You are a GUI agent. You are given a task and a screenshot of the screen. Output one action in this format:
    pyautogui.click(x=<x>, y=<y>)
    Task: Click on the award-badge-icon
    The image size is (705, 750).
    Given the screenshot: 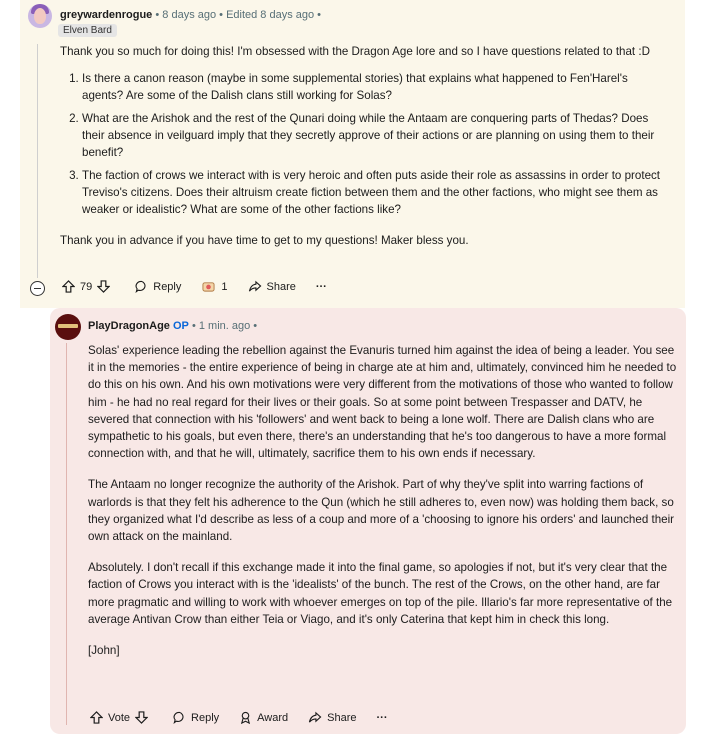 What is the action you would take?
    pyautogui.click(x=208, y=287)
    